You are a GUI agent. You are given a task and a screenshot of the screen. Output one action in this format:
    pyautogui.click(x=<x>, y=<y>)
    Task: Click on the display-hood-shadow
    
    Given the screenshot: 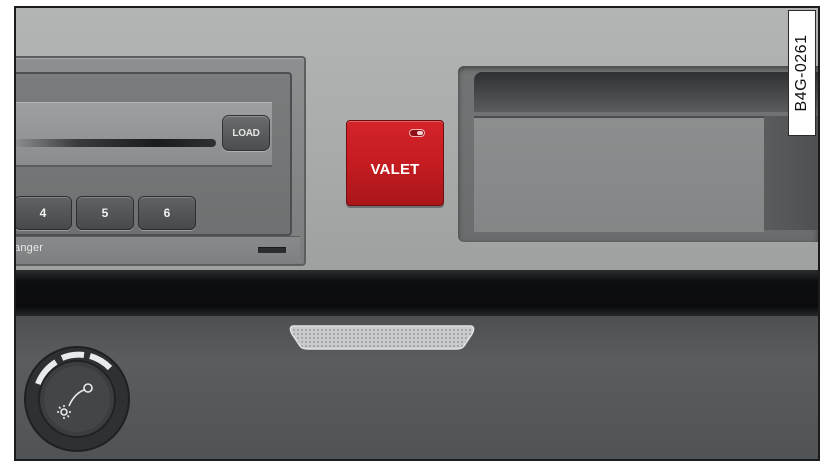 What is the action you would take?
    pyautogui.click(x=646, y=92)
    